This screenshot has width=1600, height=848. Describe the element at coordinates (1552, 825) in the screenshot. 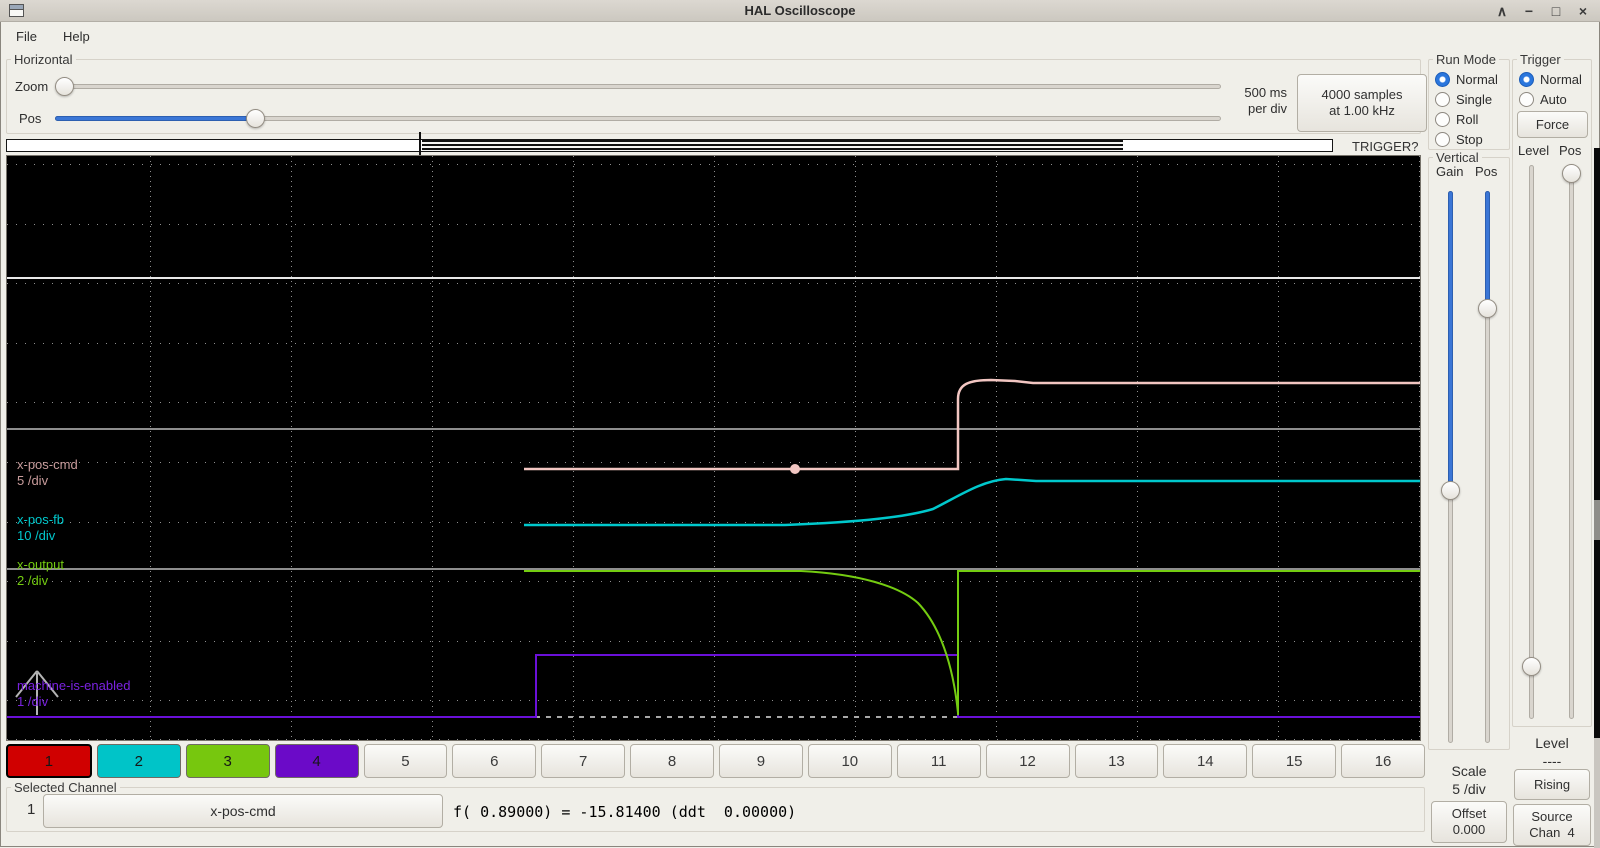

I see `trigger-source-button: Source Chan 4` at that location.